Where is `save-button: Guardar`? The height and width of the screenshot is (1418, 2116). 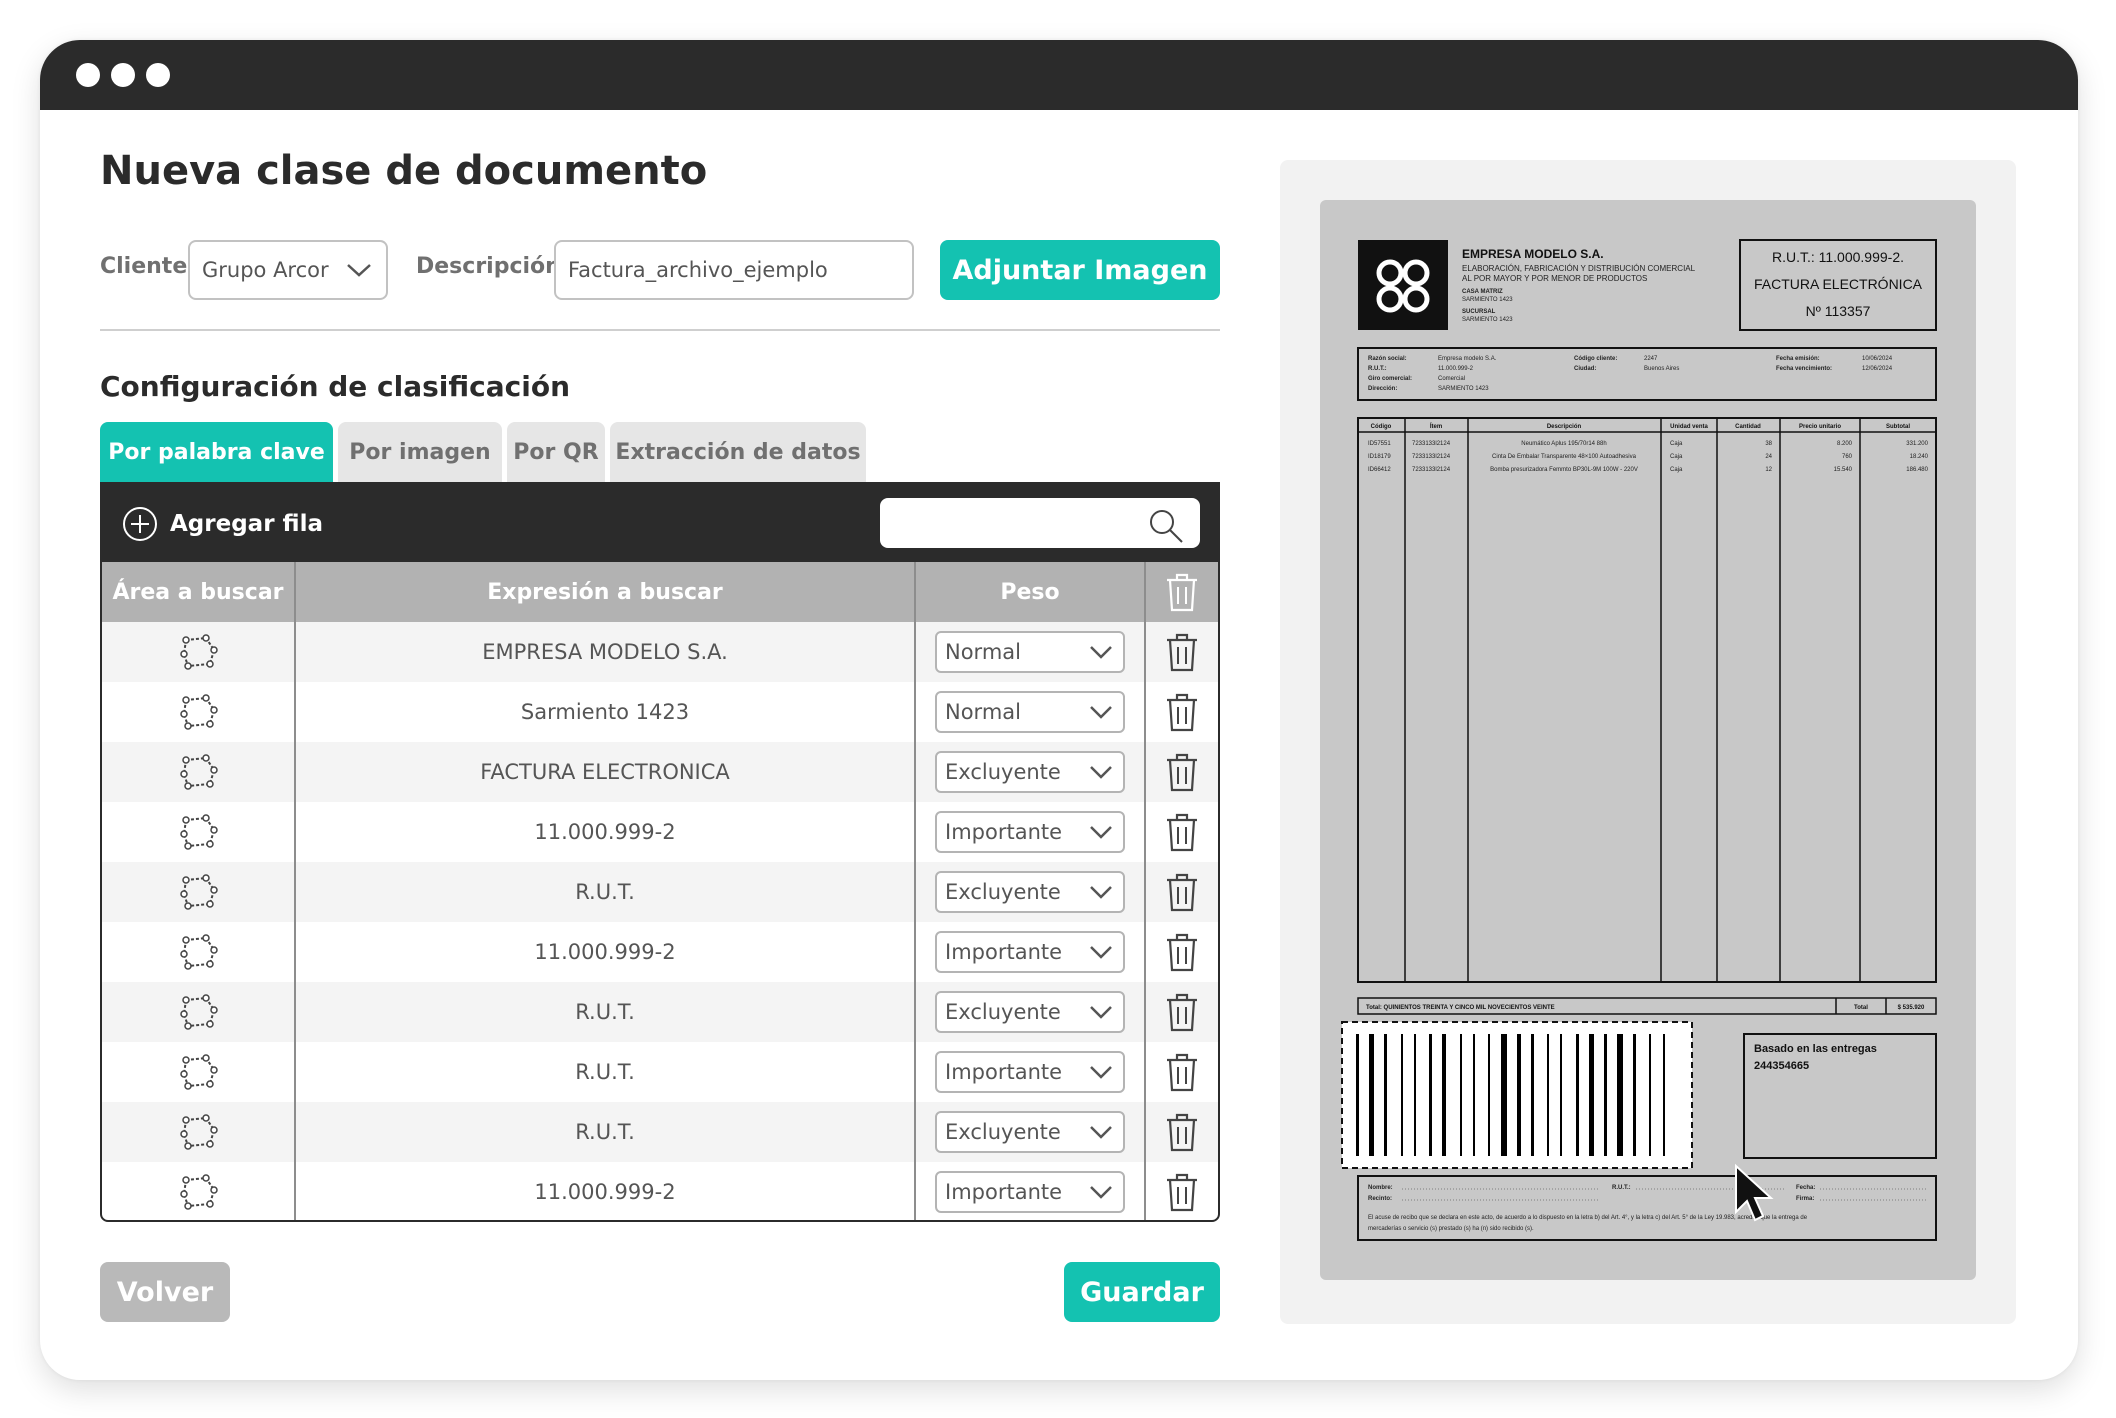
save-button: Guardar is located at coordinates (1142, 1292).